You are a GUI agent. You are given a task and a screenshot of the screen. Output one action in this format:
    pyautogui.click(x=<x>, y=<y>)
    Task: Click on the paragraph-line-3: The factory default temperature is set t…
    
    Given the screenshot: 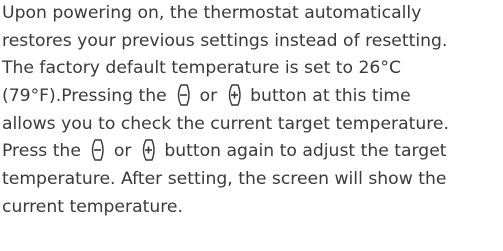 What is the action you would take?
    pyautogui.click(x=201, y=68)
    